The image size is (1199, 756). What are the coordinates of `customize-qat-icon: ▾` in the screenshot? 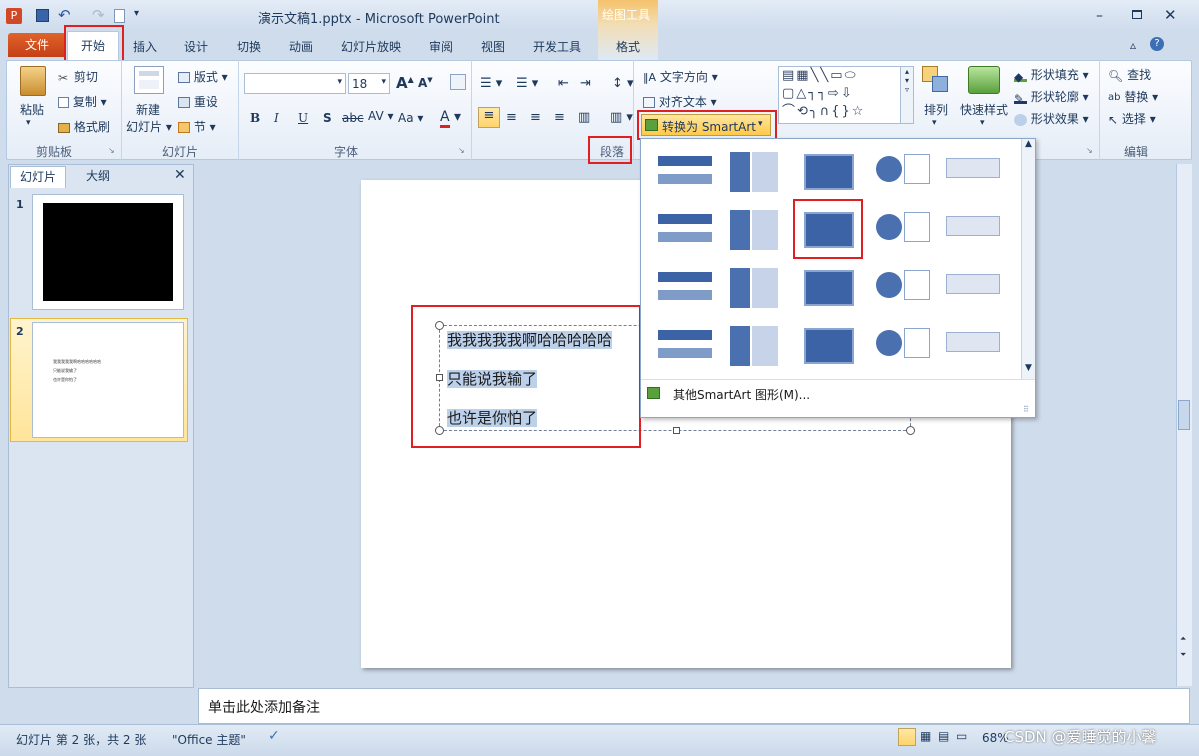 It's located at (136, 13).